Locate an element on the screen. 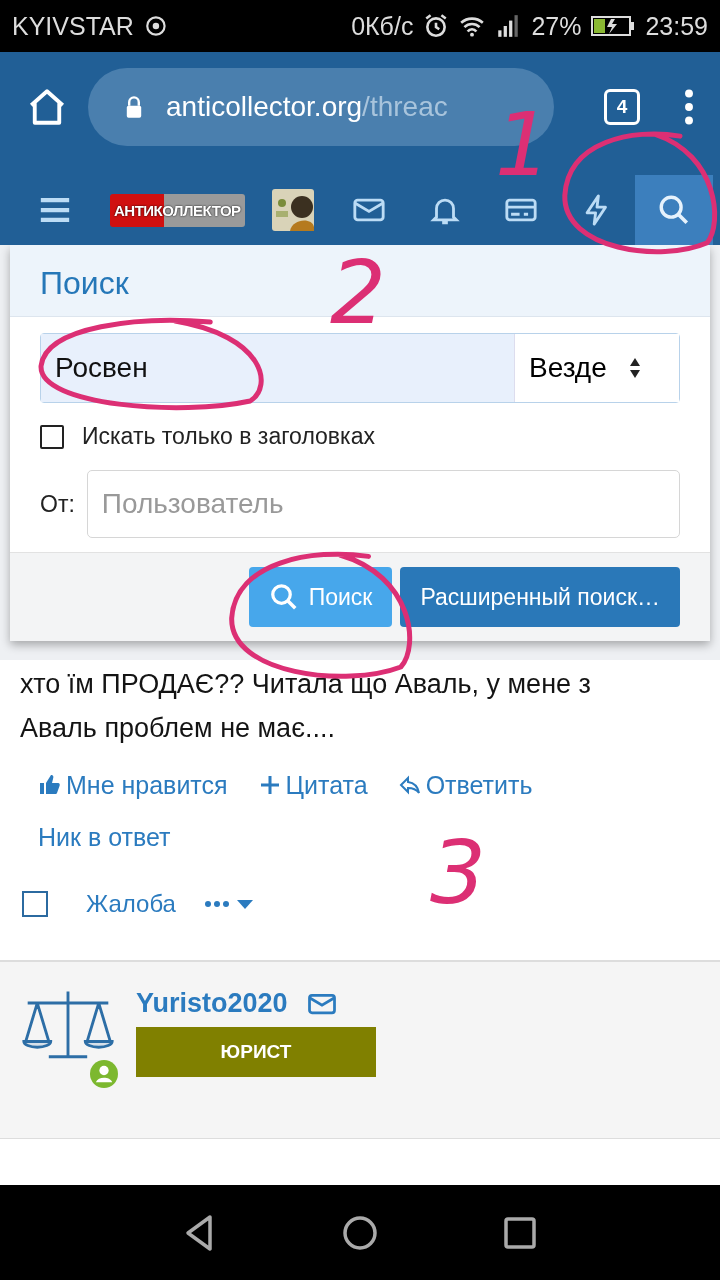  network-speed: 0Кб/с is located at coordinates (382, 26).